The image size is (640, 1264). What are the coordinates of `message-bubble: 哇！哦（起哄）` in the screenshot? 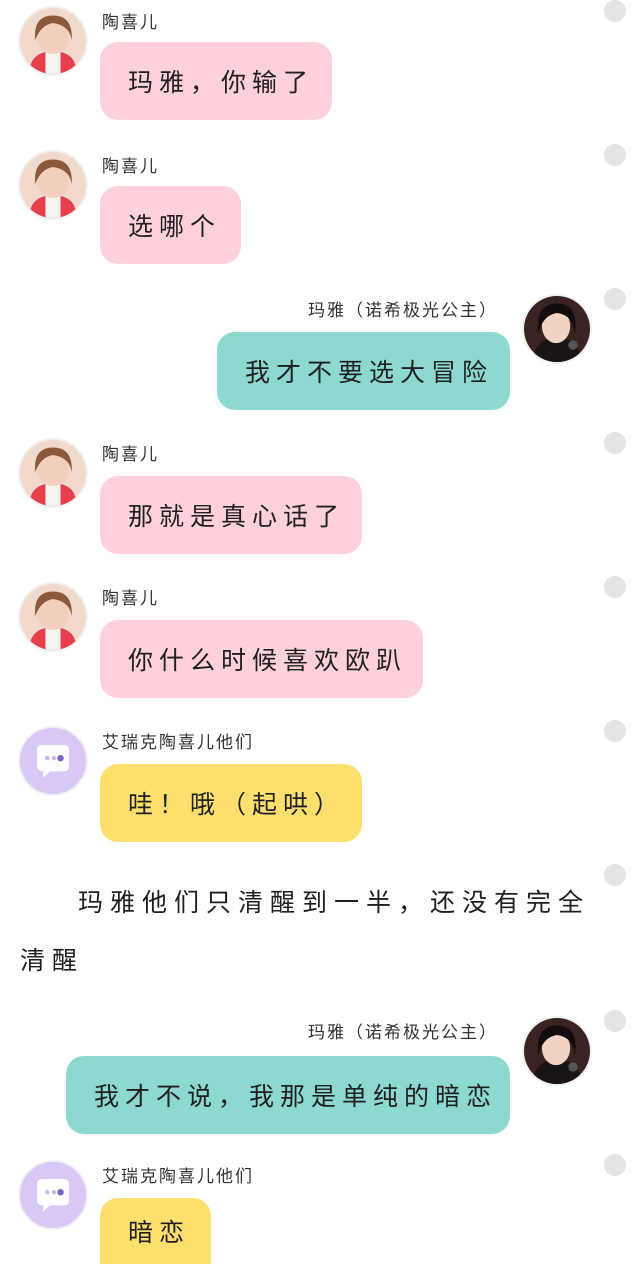 It's located at (231, 803).